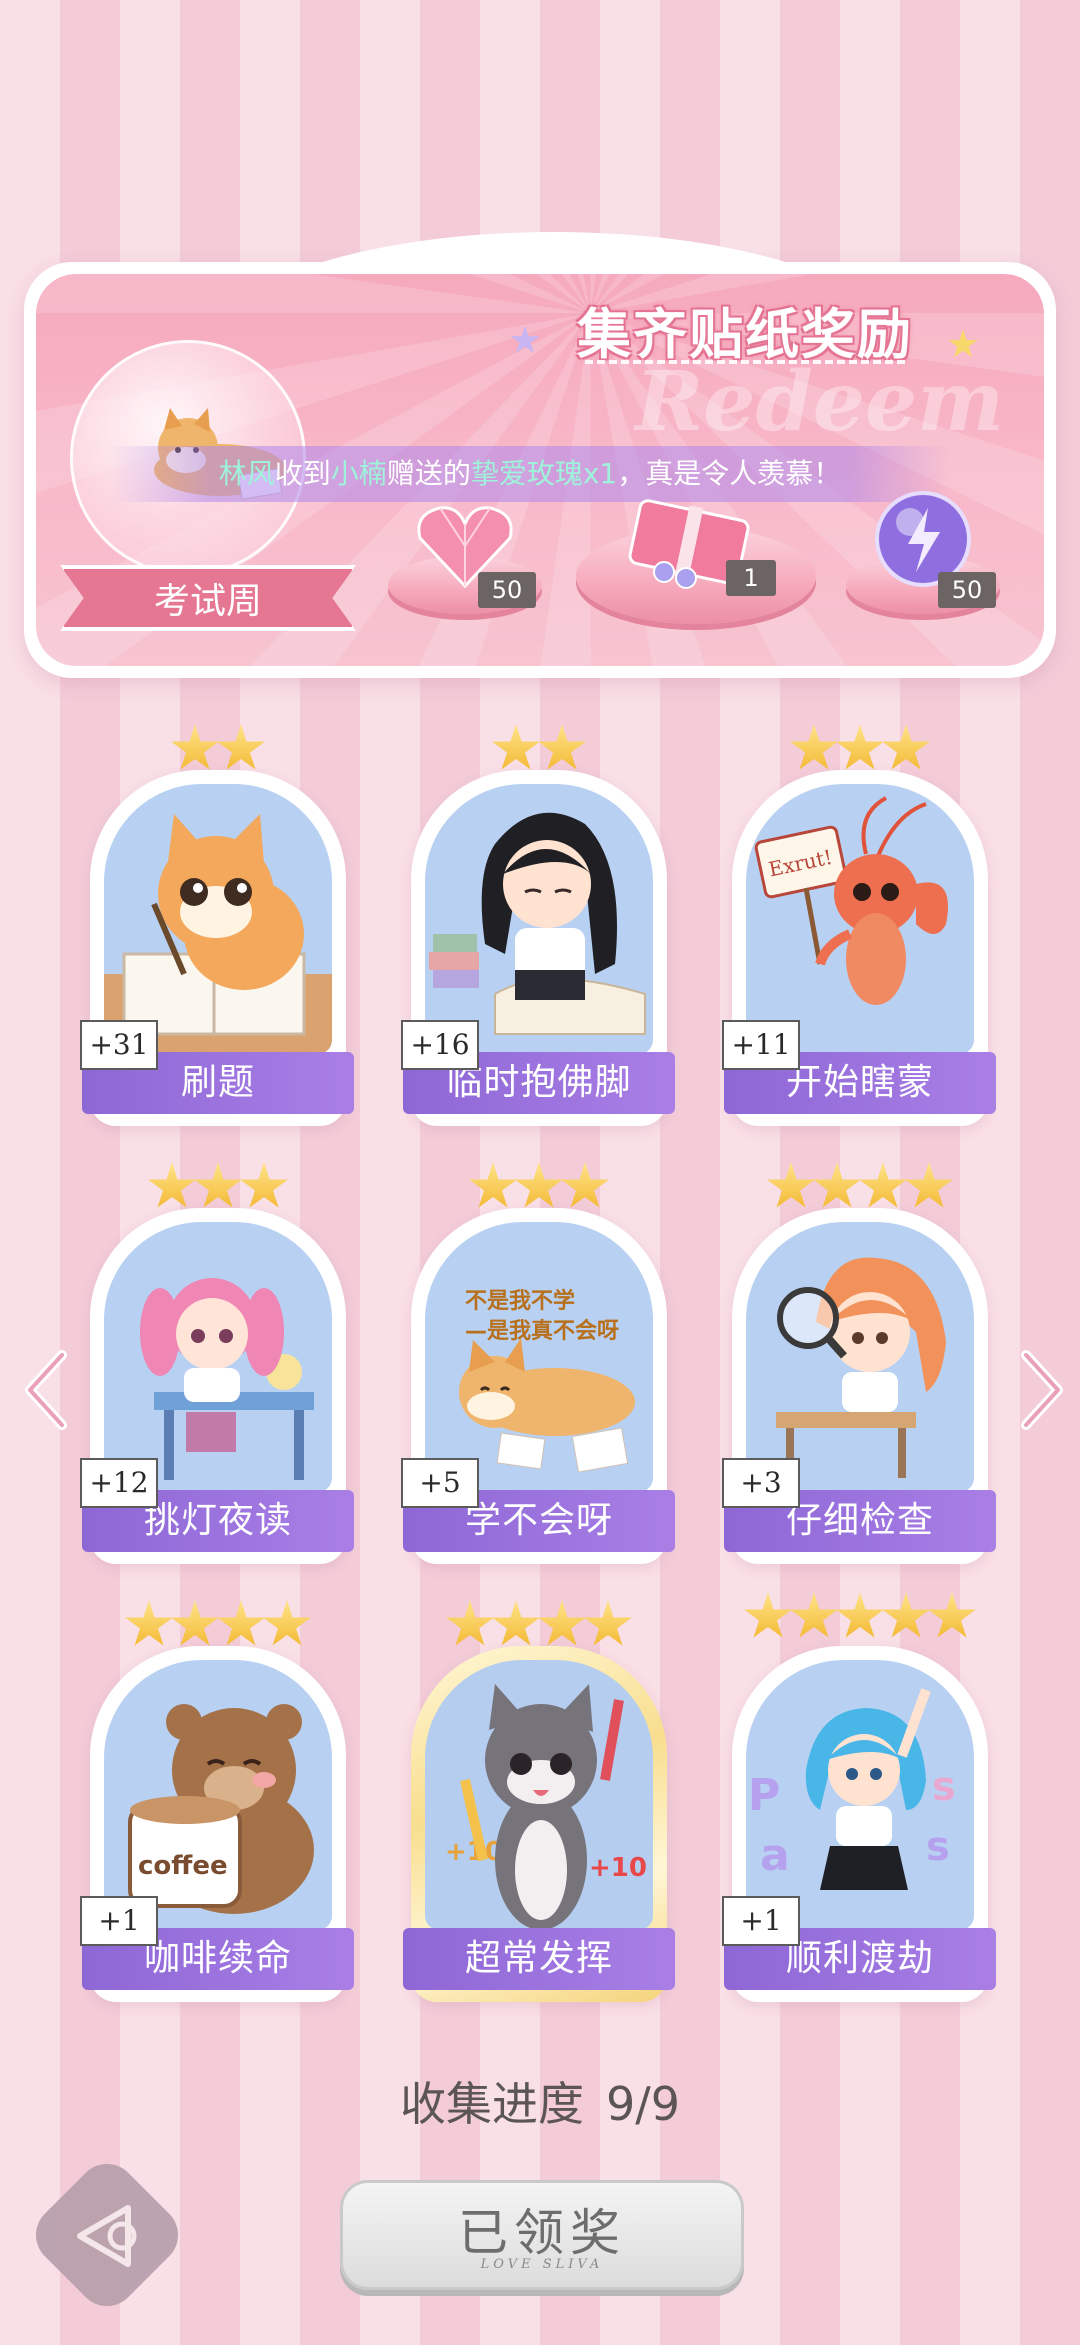 This screenshot has width=1080, height=2345. Describe the element at coordinates (775, 1855) in the screenshot. I see `pass-letter-a: a` at that location.